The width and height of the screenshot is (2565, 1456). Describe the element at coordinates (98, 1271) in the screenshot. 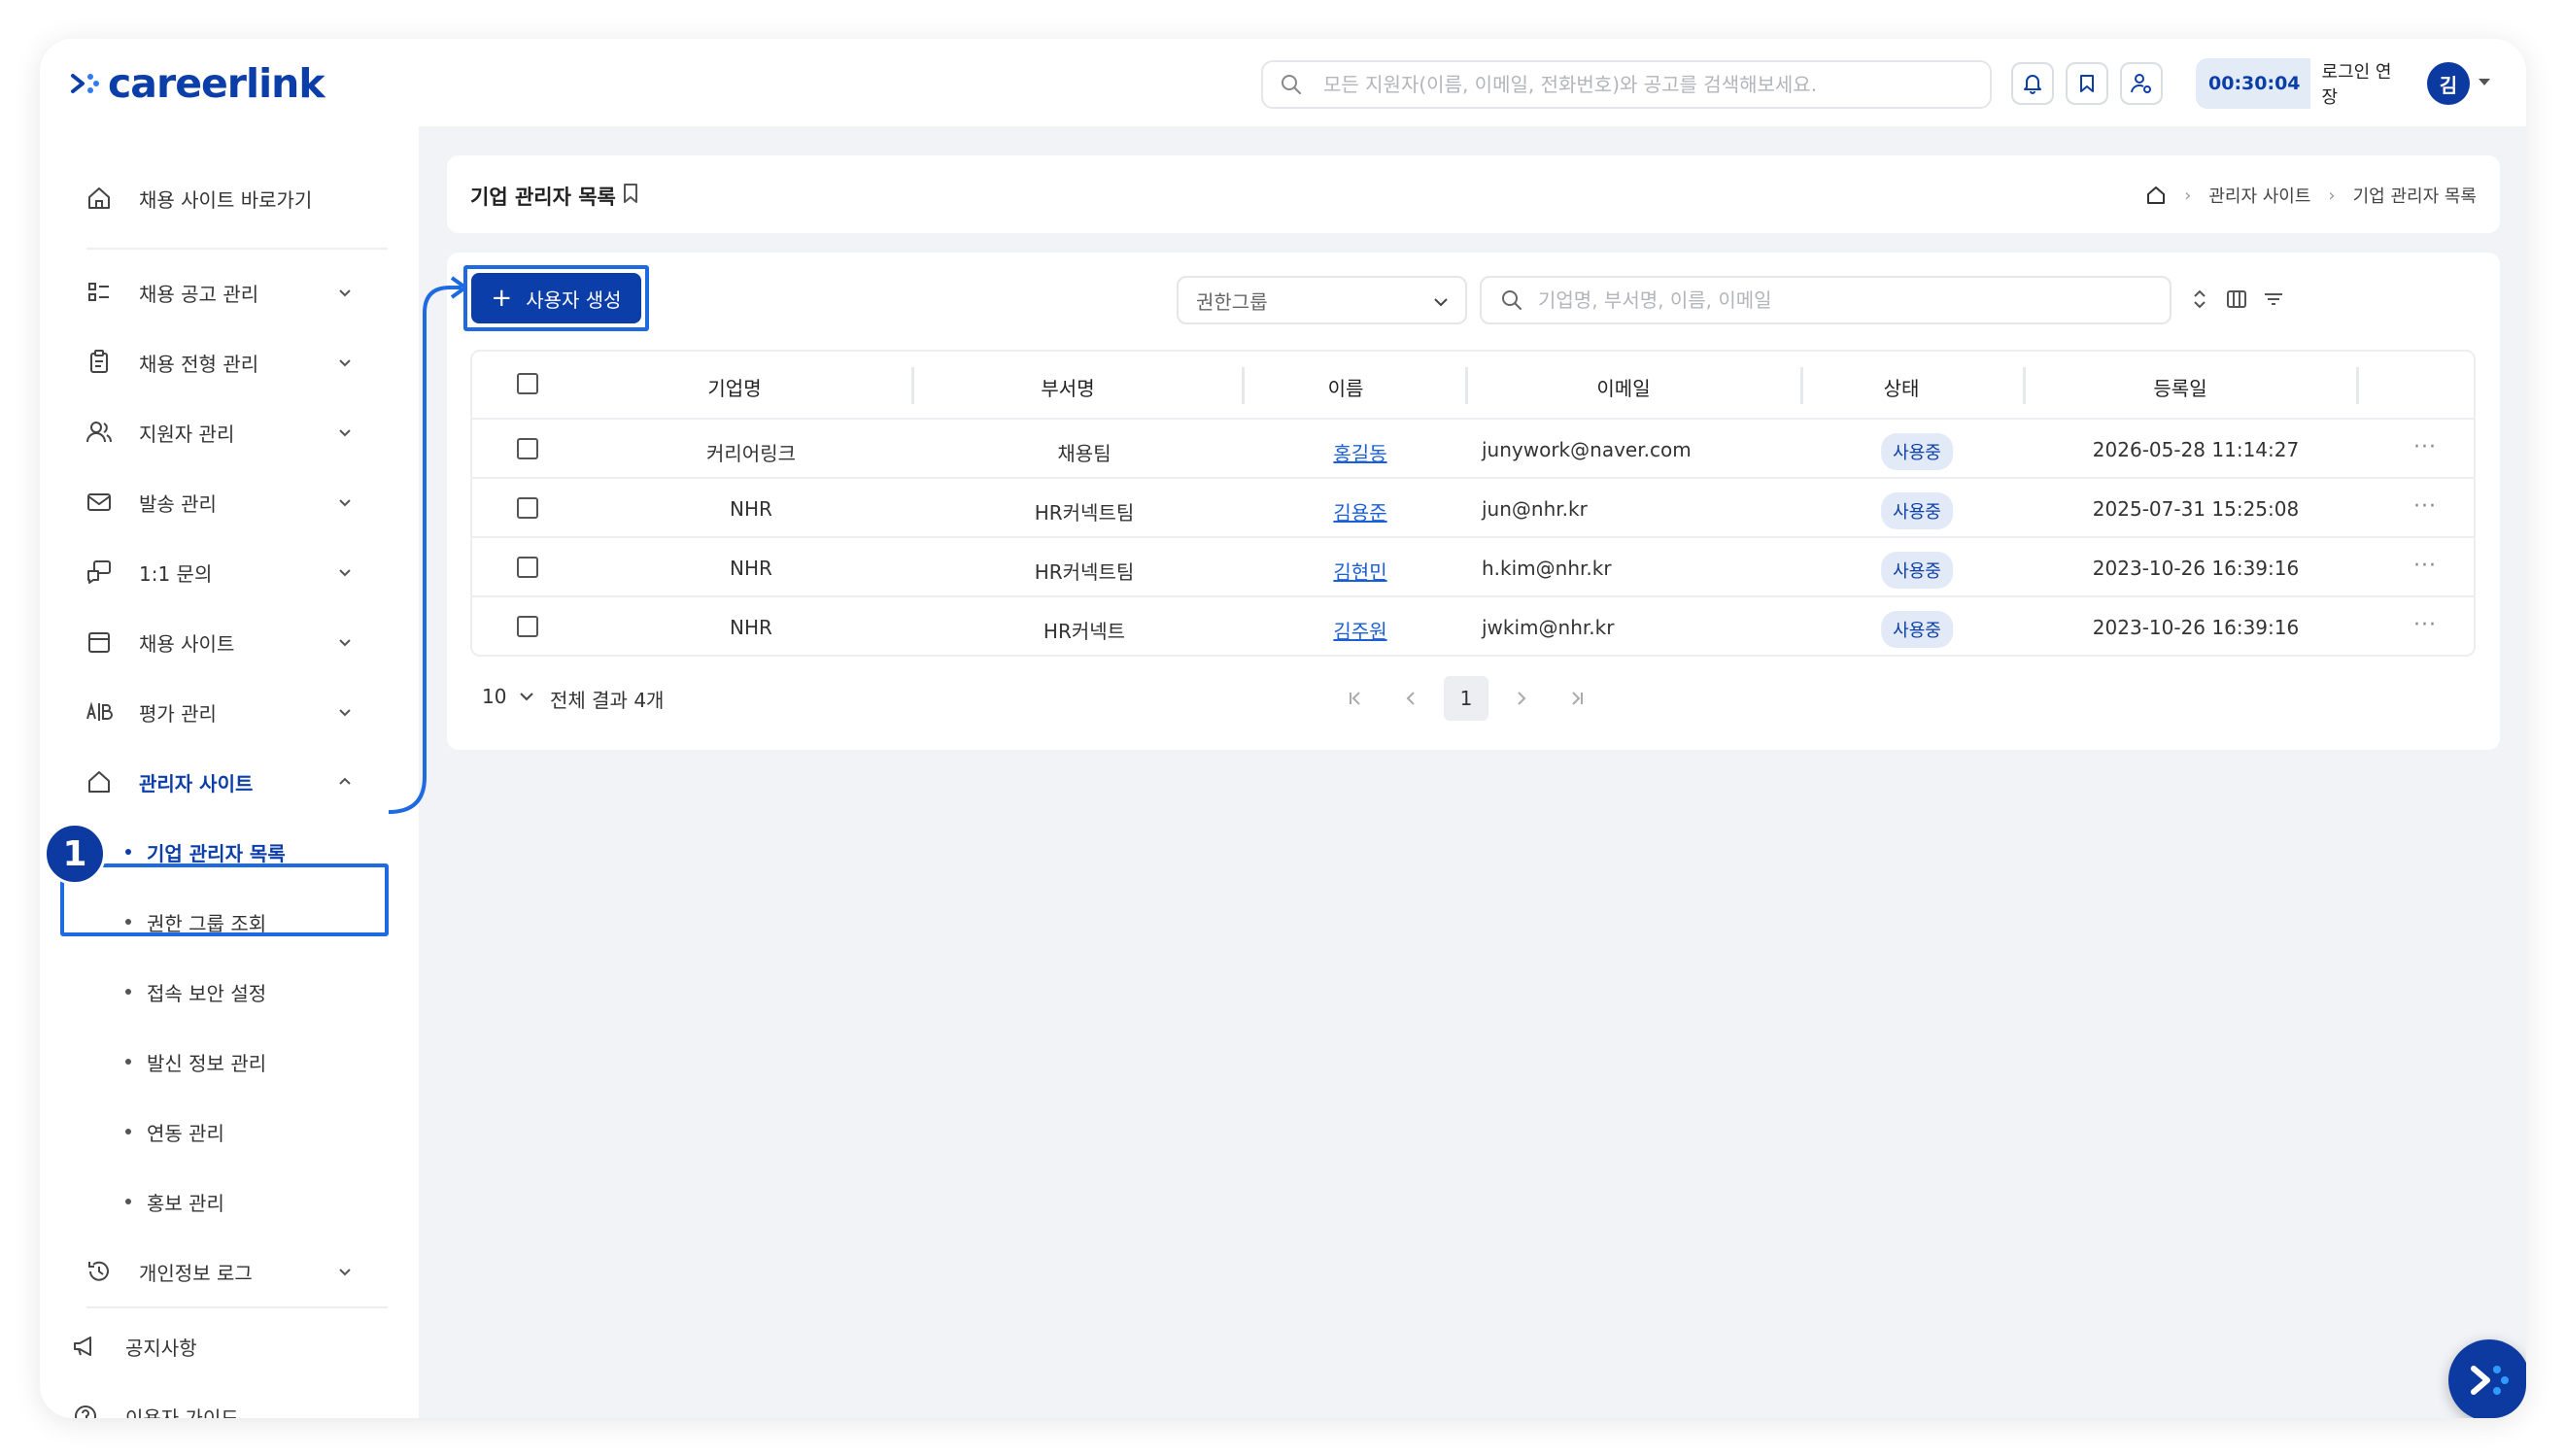

I see `history-icon` at that location.